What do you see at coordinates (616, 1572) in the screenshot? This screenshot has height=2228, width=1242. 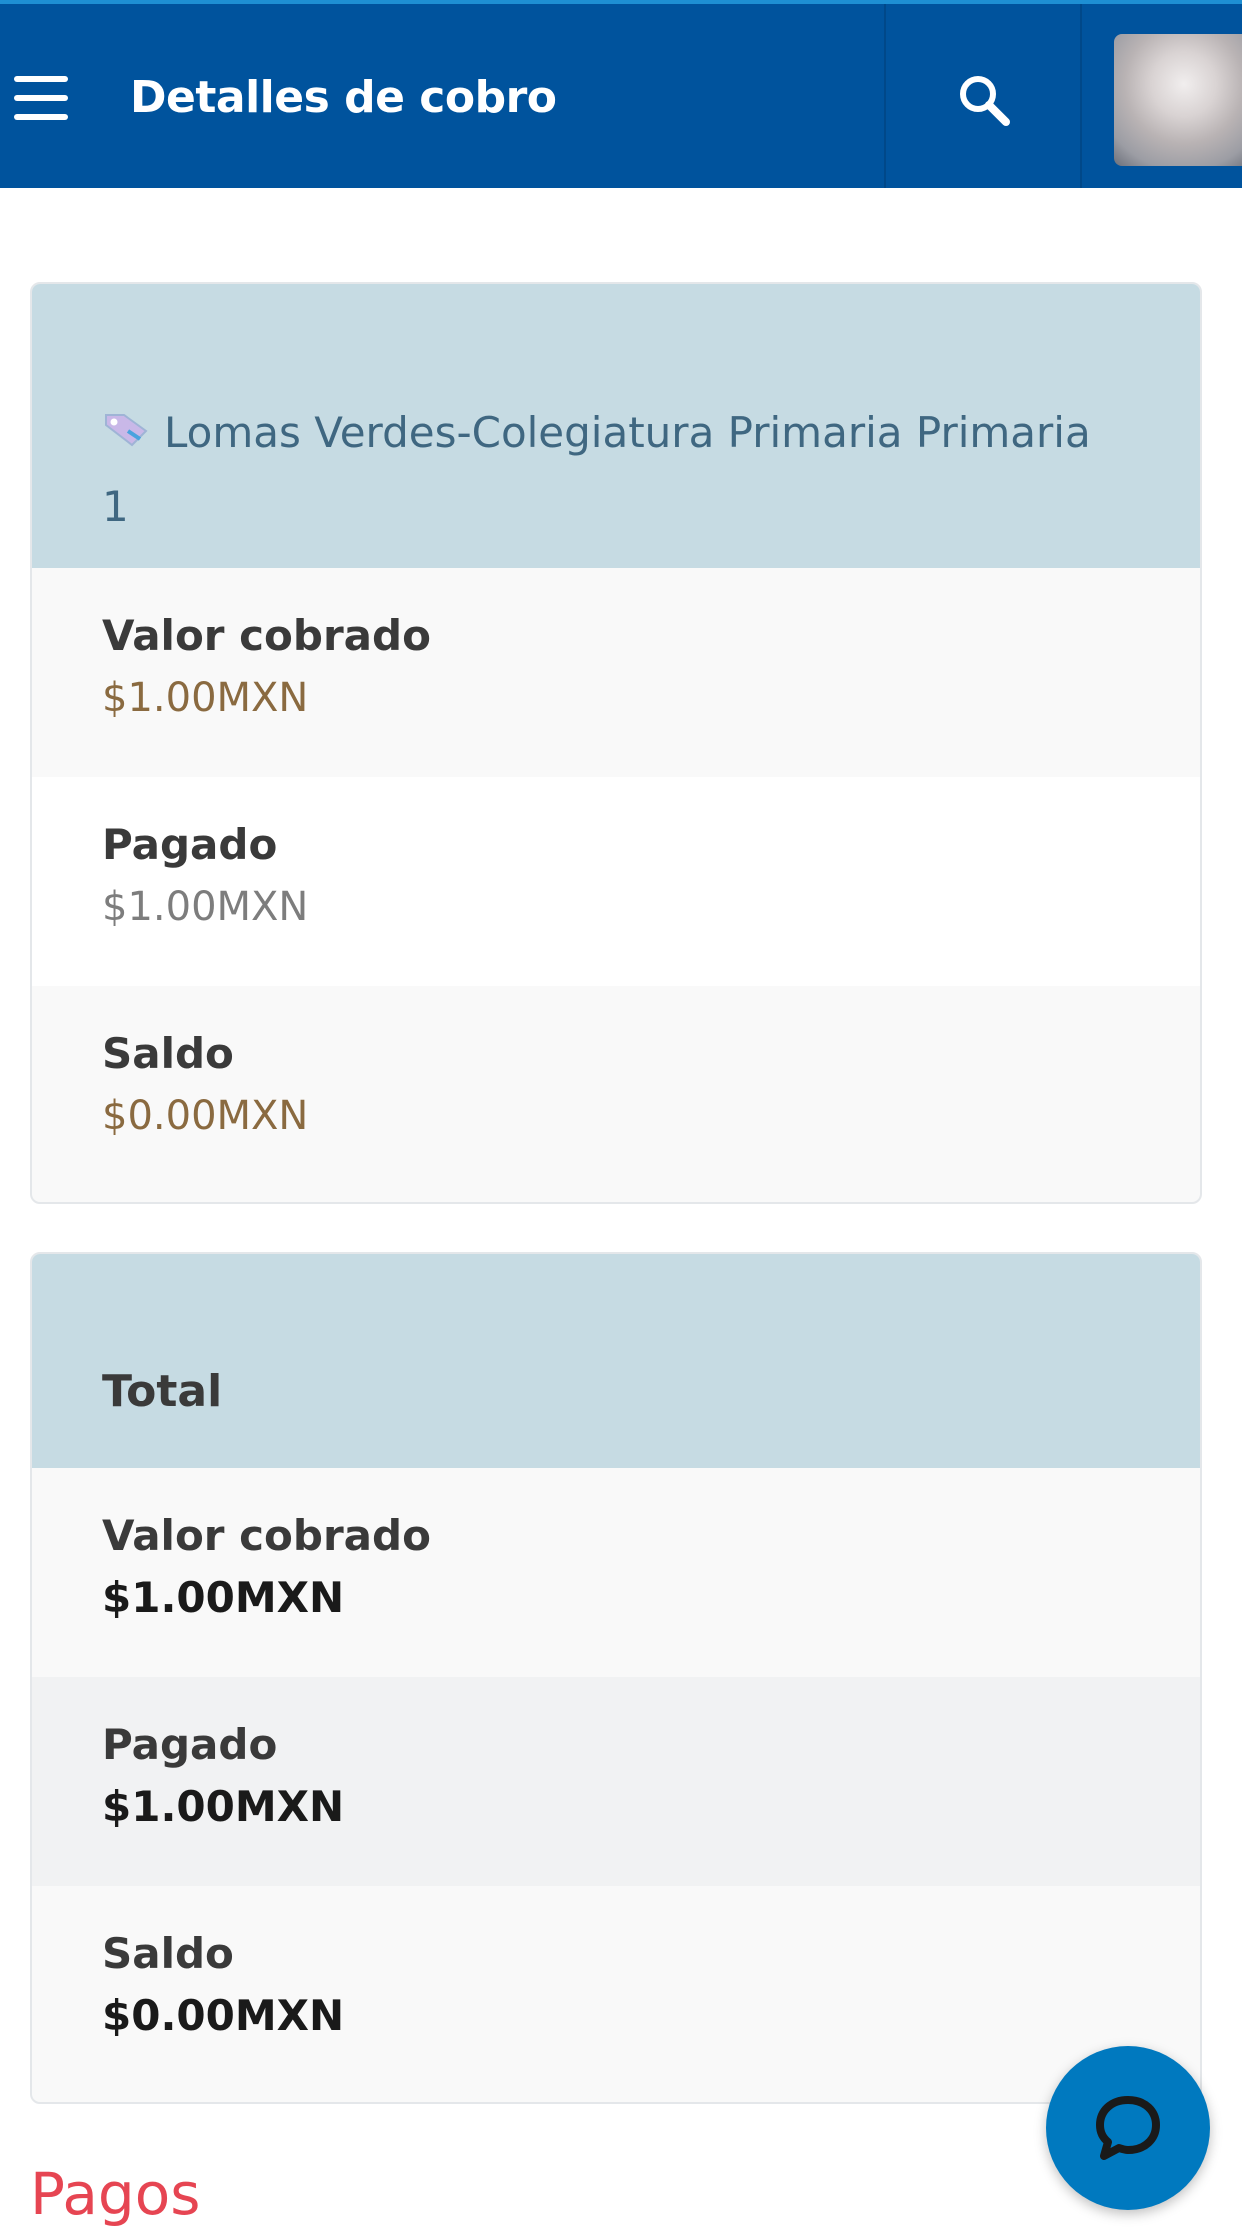 I see `total-row-valor-cobrado: Valor cobrado $1.00MXN` at bounding box center [616, 1572].